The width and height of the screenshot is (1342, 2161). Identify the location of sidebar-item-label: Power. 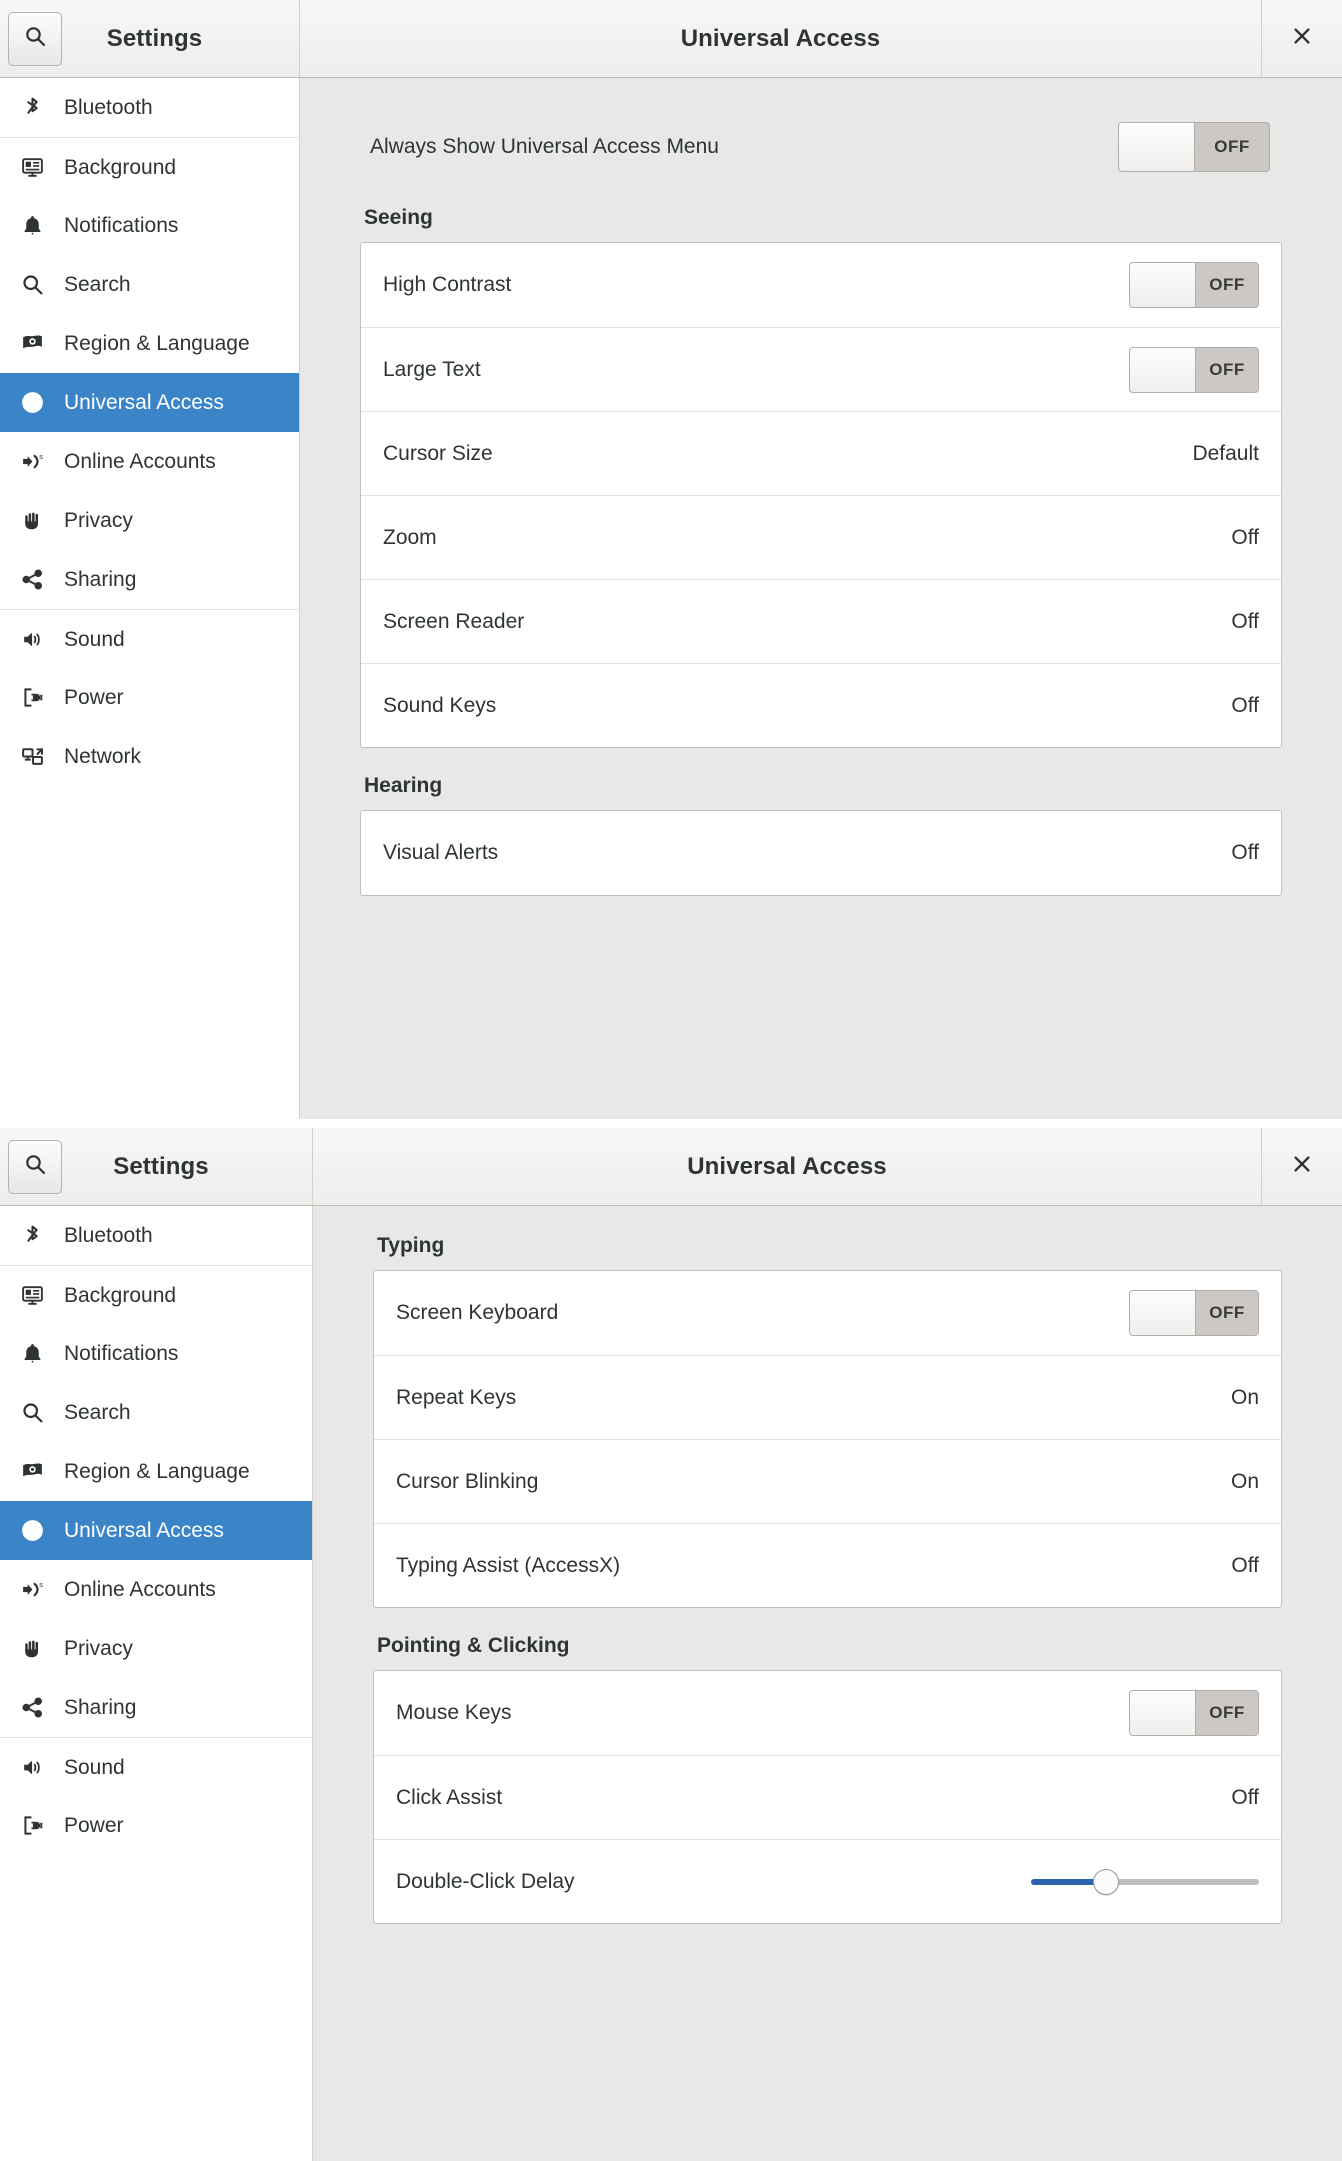
(94, 1825).